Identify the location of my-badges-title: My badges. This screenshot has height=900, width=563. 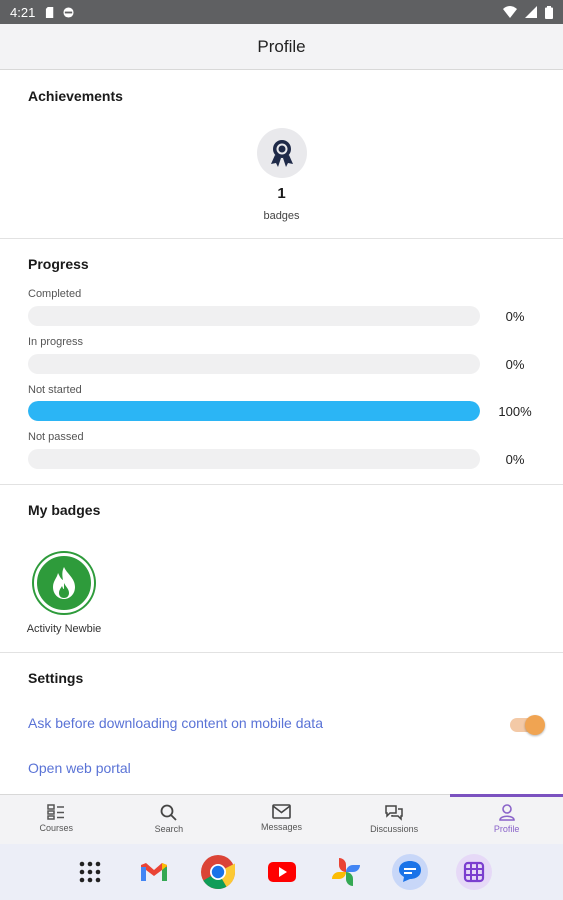
(64, 510).